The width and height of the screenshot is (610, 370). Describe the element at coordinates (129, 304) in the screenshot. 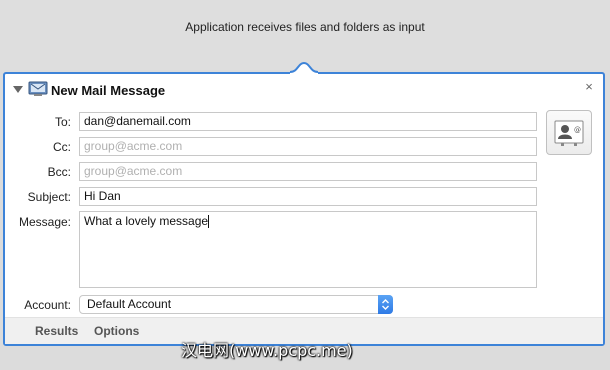

I see `account-value: Default Account` at that location.